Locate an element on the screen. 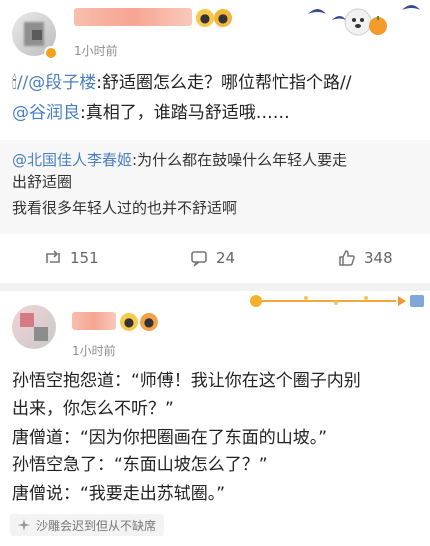  sparkle-icon is located at coordinates (24, 525).